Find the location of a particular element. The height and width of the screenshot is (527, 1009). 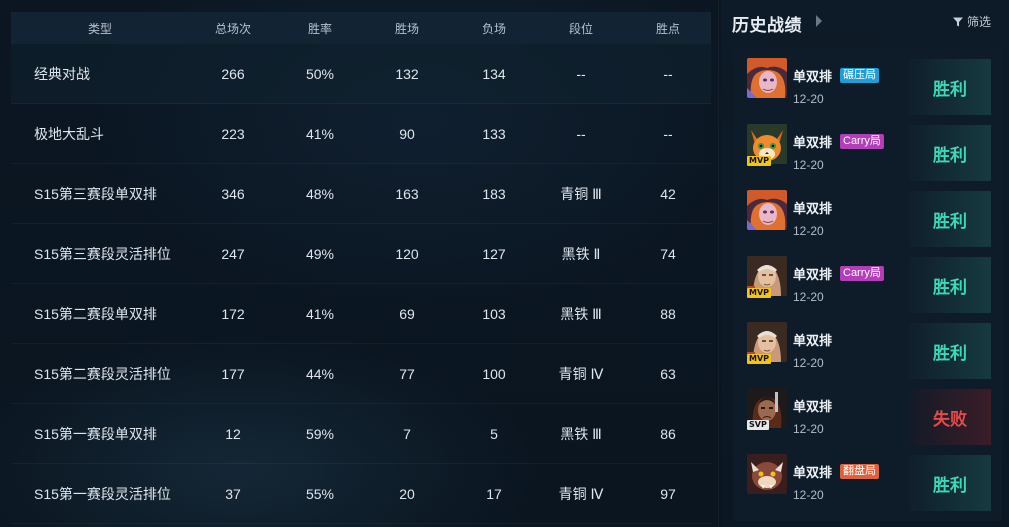

cell-wins: 7 is located at coordinates (407, 433).